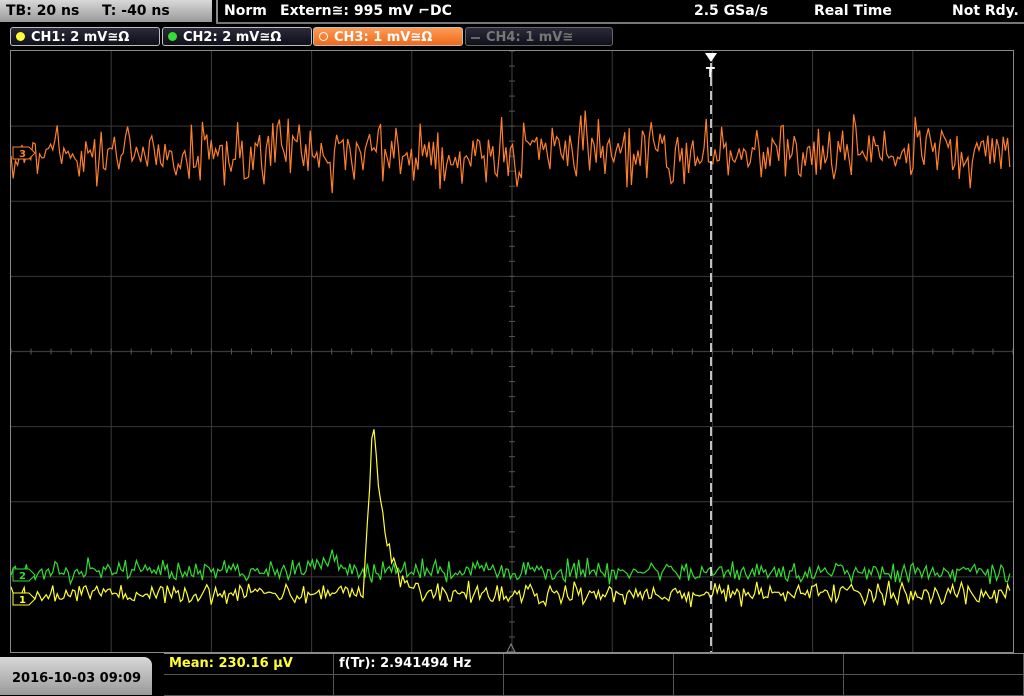 Image resolution: width=1024 pixels, height=696 pixels. I want to click on acquisition-mode: Real Time, so click(853, 11).